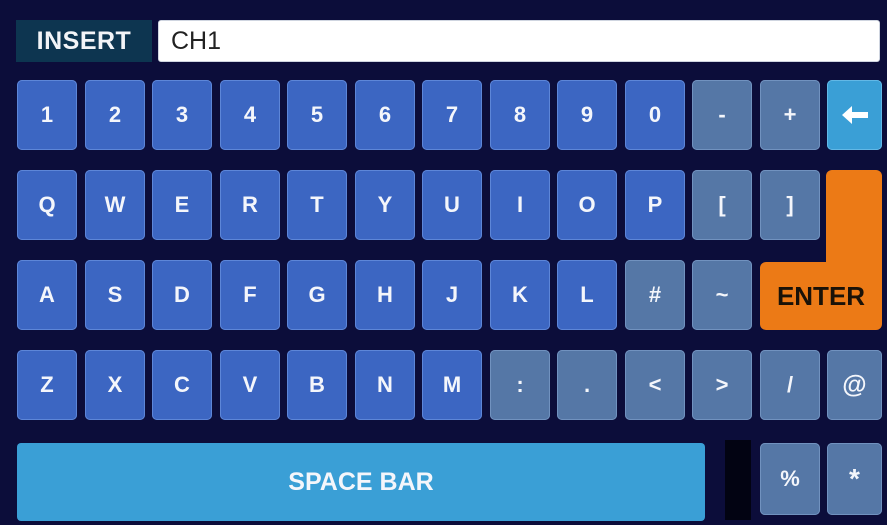 Image resolution: width=887 pixels, height=525 pixels. What do you see at coordinates (115, 295) in the screenshot?
I see `key-s: S` at bounding box center [115, 295].